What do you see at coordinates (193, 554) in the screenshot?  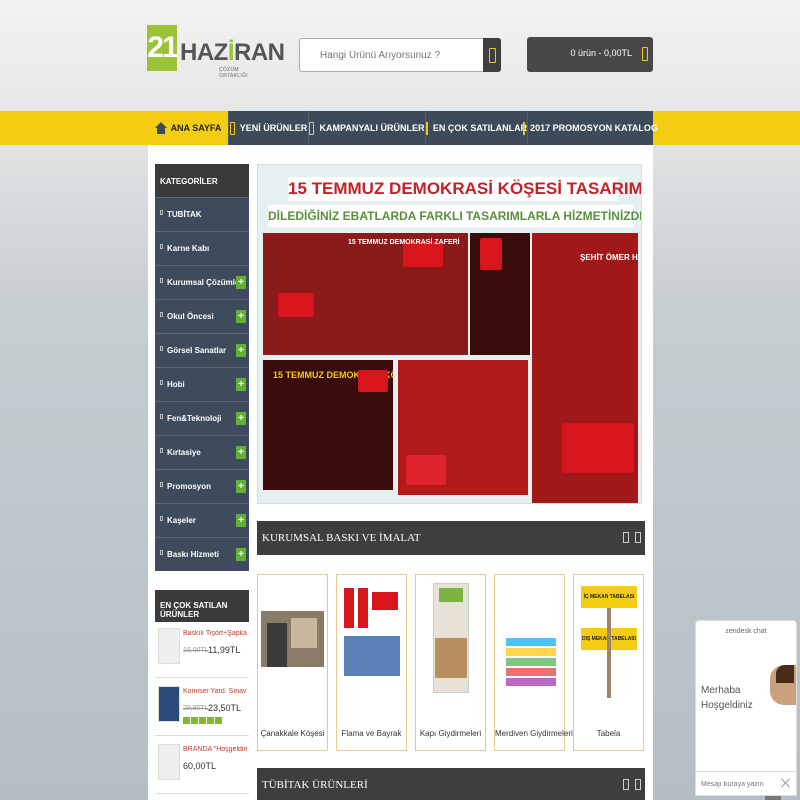 I see `category-label: Baskı Hizmeti` at bounding box center [193, 554].